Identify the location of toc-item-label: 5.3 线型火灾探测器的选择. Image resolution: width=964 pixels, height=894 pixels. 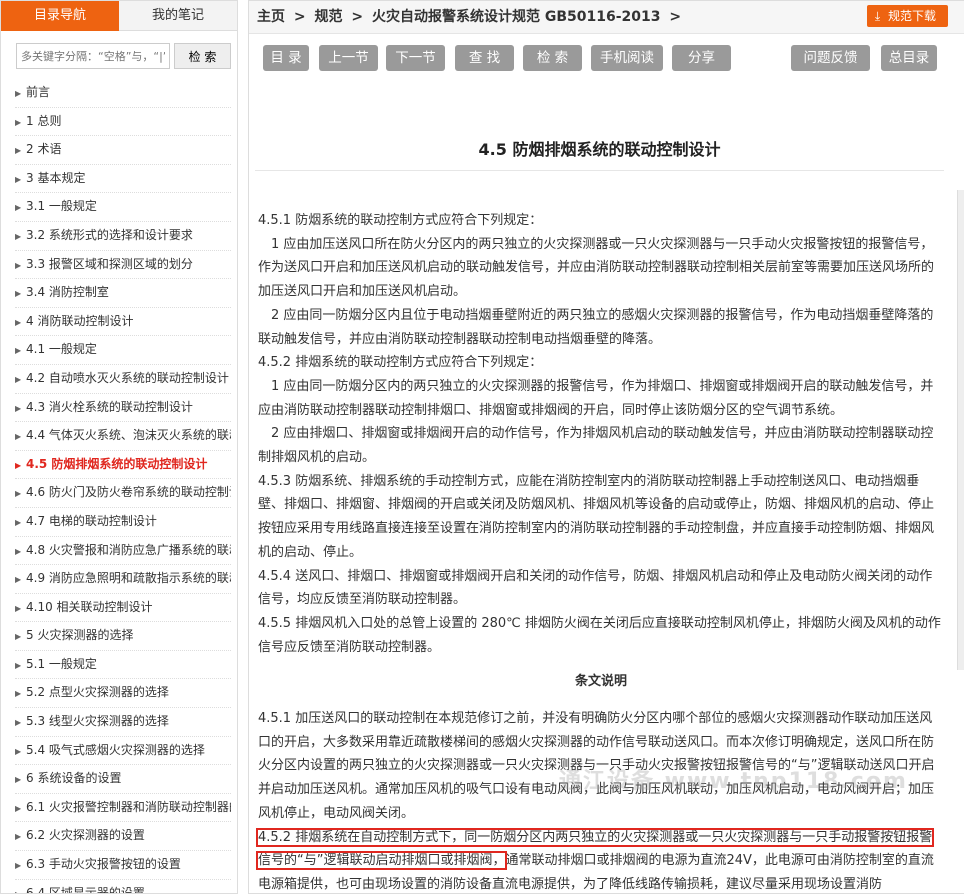
(97, 721).